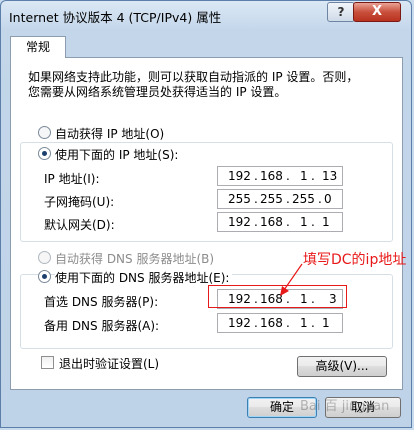 Image resolution: width=414 pixels, height=430 pixels. Describe the element at coordinates (341, 12) in the screenshot. I see `help-button: ?` at that location.